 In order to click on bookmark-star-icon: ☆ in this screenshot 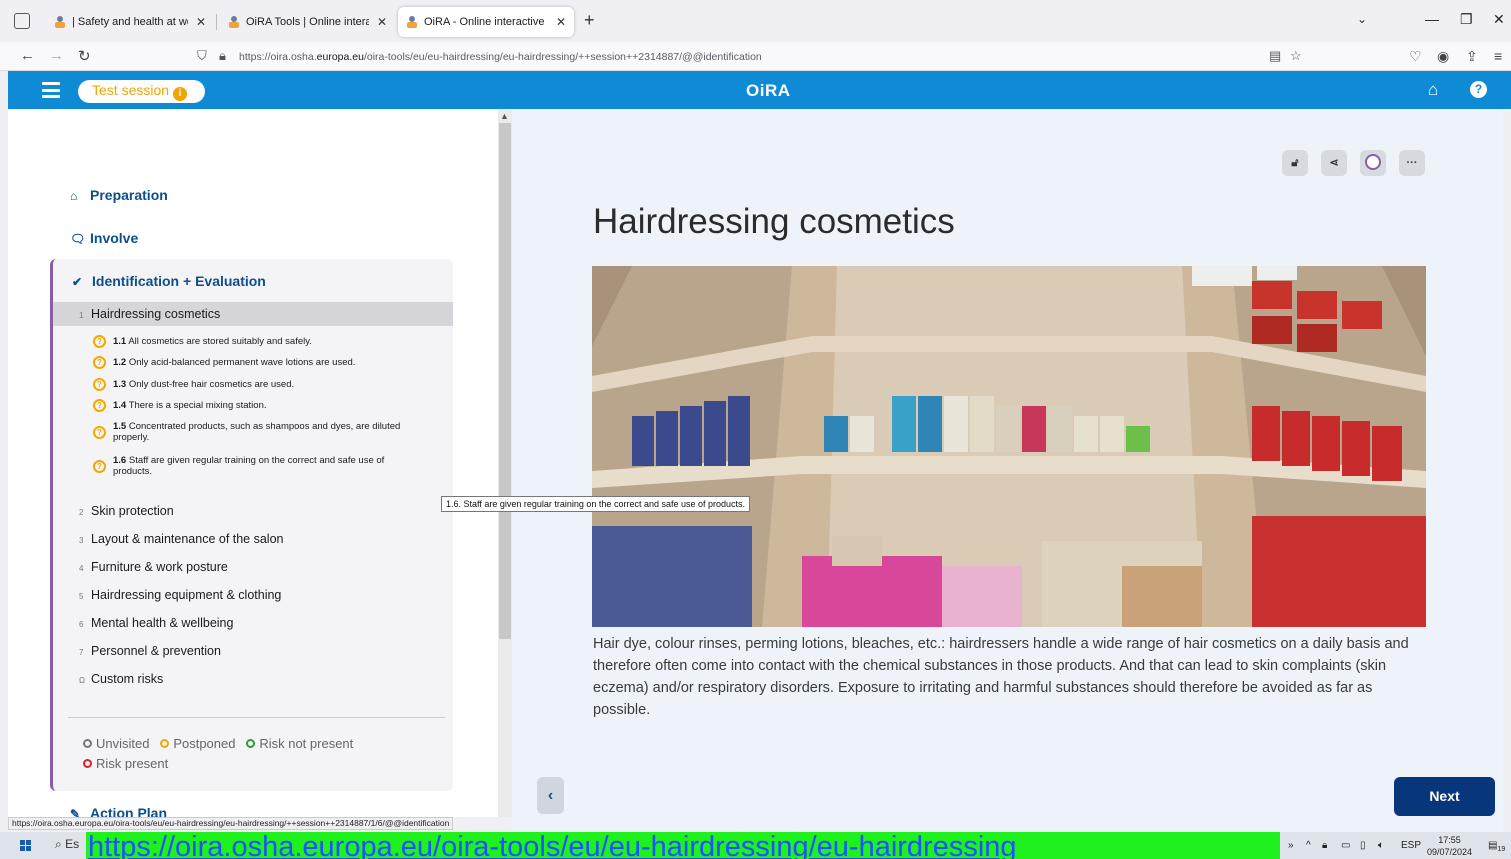, I will do `click(1296, 56)`.